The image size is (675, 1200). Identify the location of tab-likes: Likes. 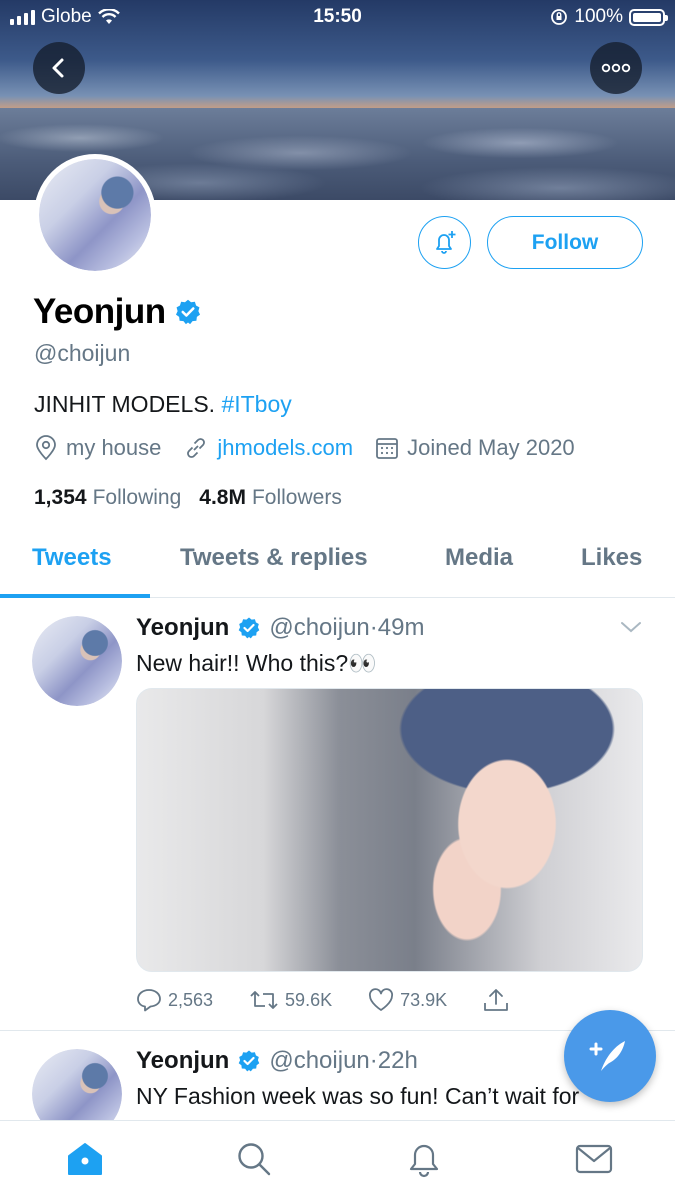
(611, 558).